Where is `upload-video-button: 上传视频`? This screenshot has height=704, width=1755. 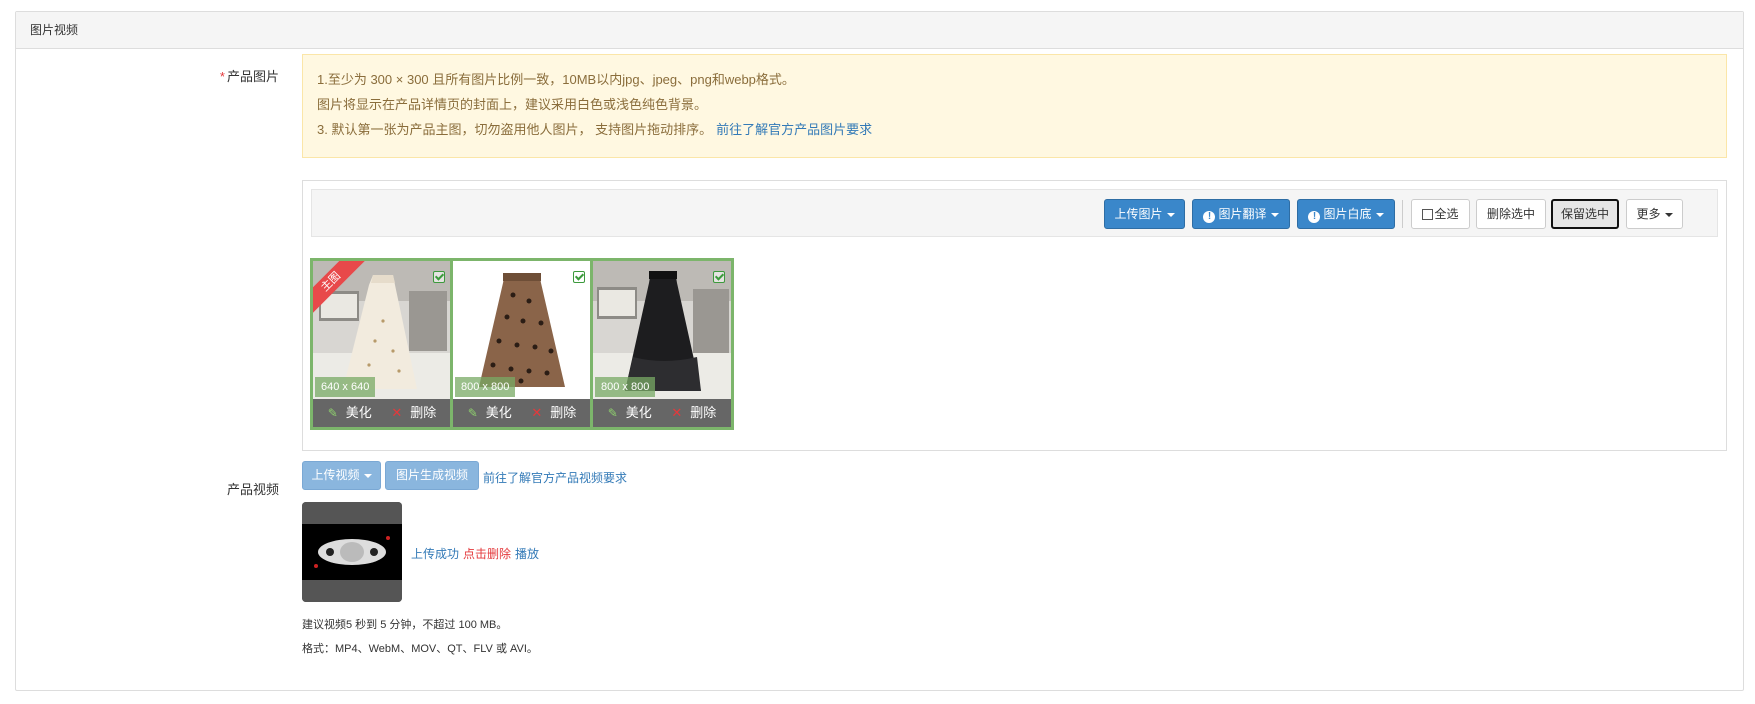 upload-video-button: 上传视频 is located at coordinates (341, 475).